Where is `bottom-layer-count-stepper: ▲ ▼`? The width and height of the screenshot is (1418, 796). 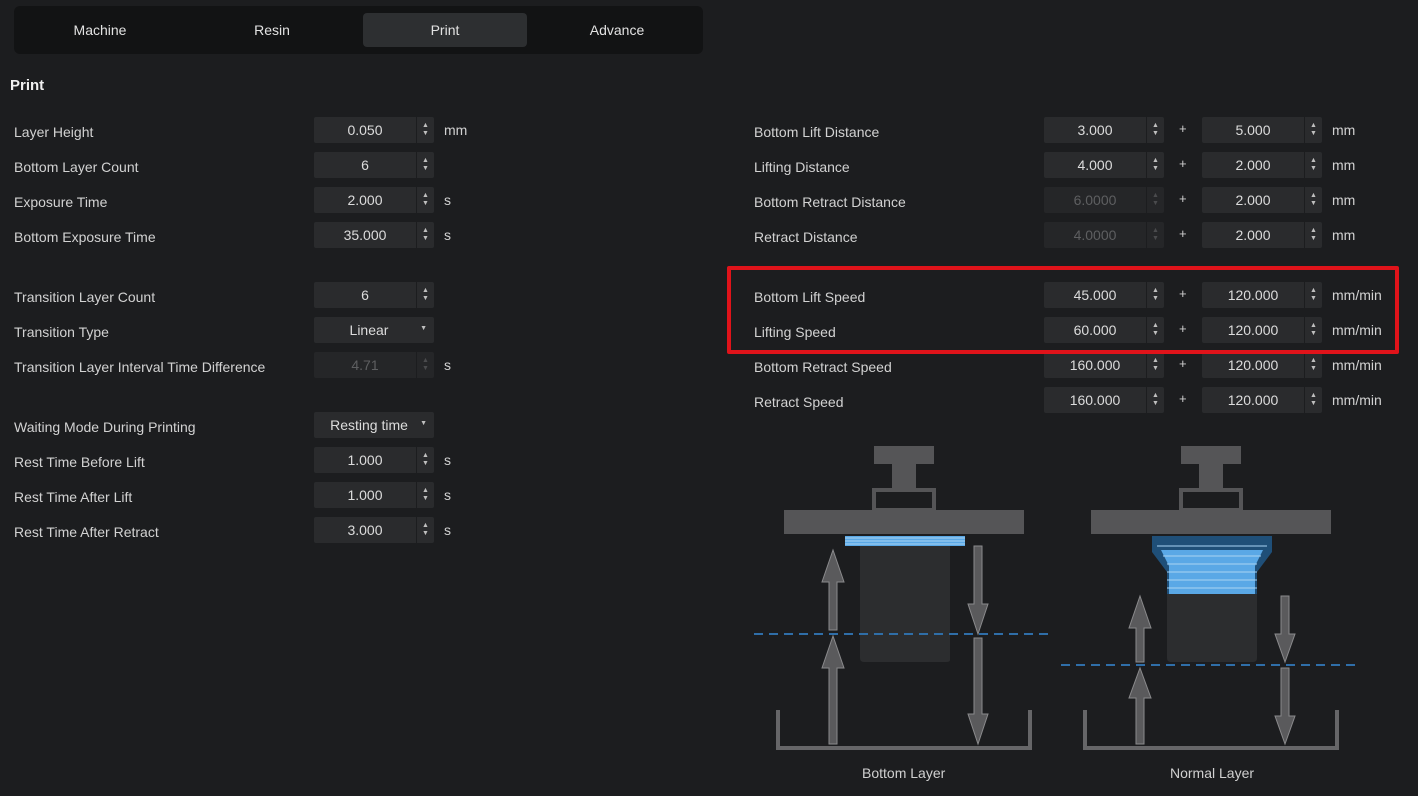
bottom-layer-count-stepper: ▲ ▼ is located at coordinates (425, 165).